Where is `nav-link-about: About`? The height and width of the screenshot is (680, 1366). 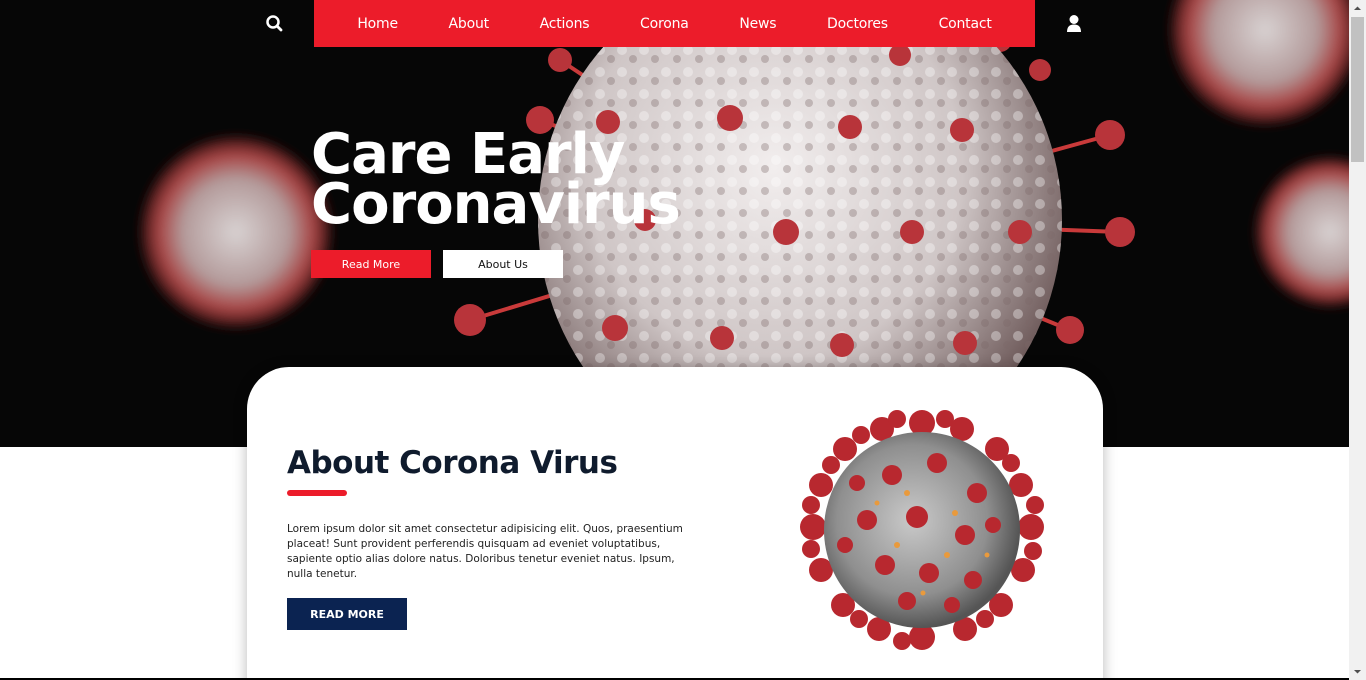
nav-link-about: About is located at coordinates (469, 24).